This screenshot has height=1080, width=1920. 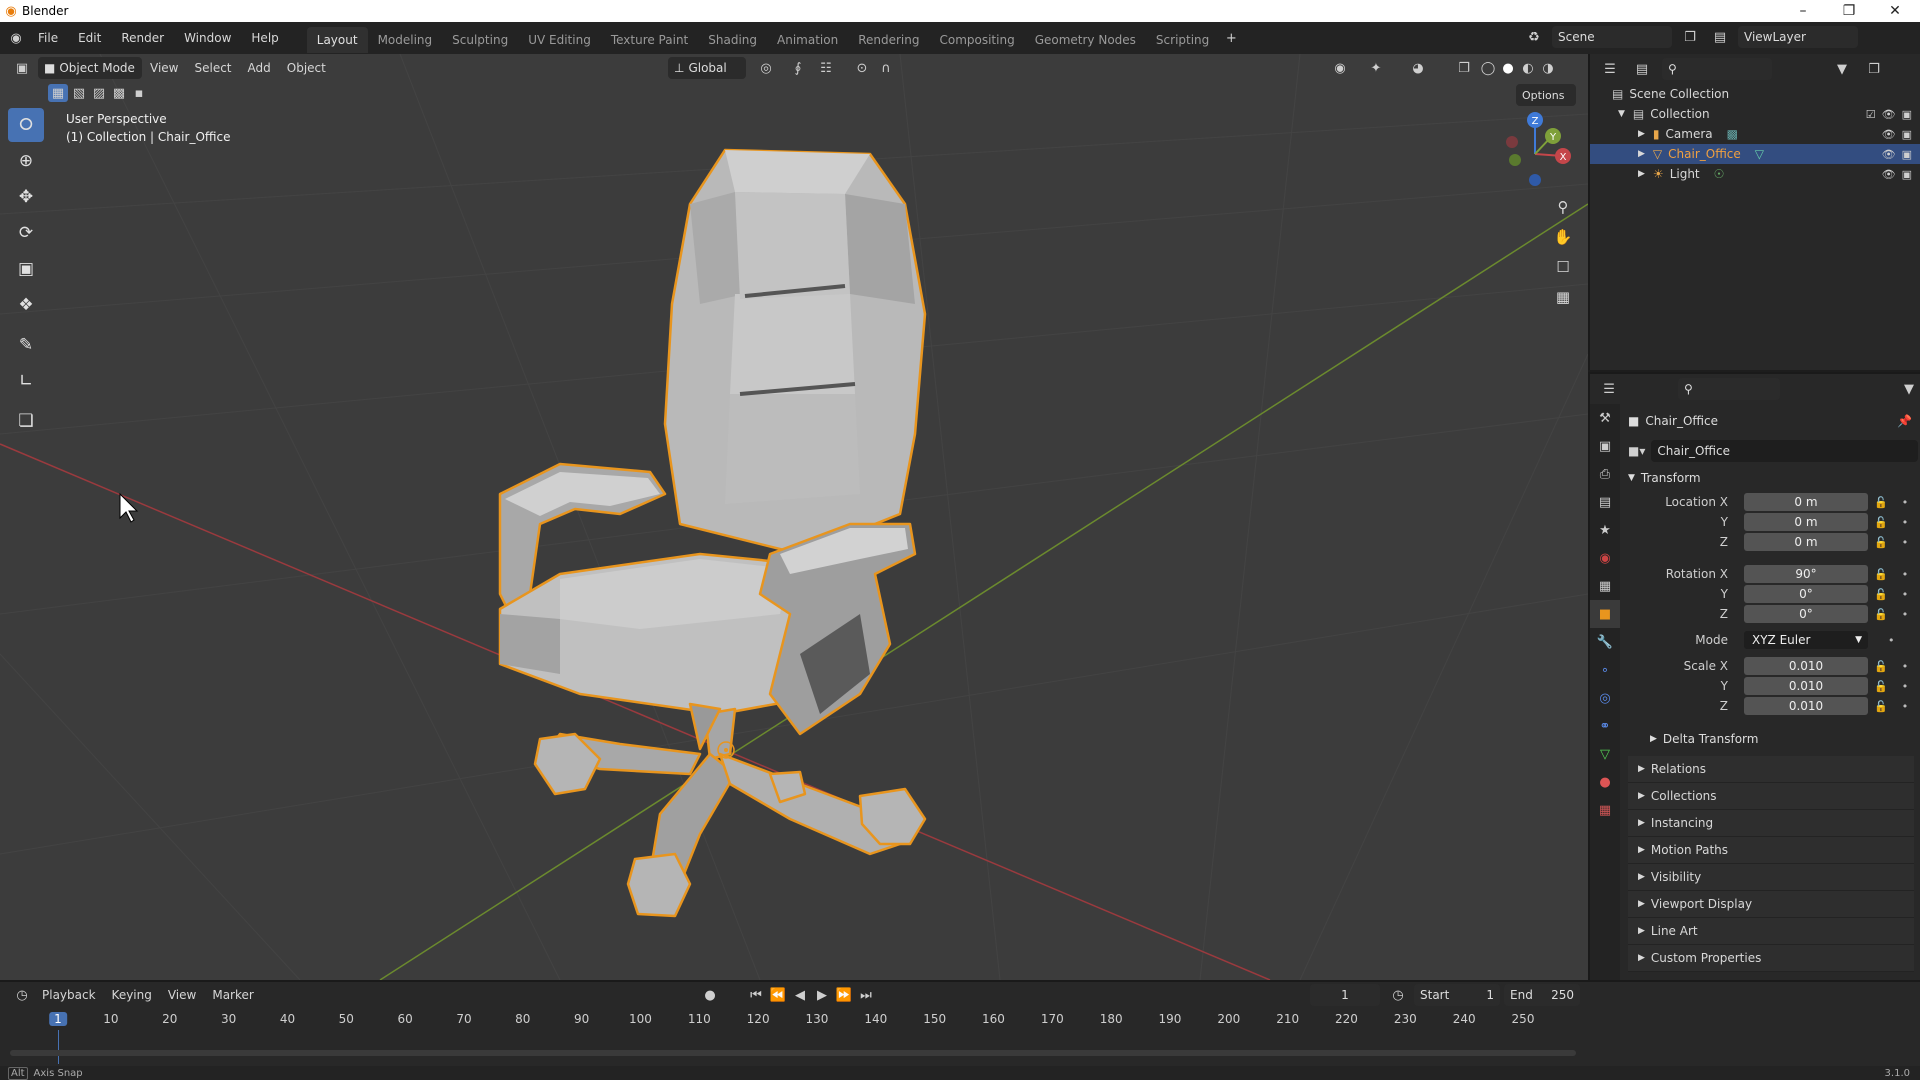 What do you see at coordinates (1755, 94) in the screenshot?
I see `outliner-scene-collection: ▤ Scene Collection` at bounding box center [1755, 94].